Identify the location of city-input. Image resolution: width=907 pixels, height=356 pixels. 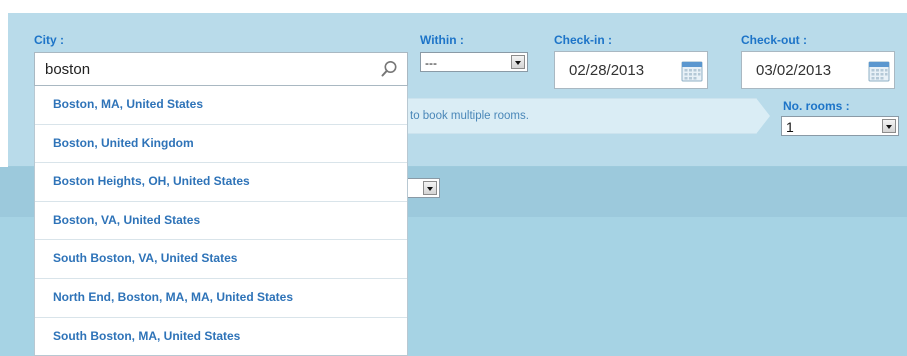
(205, 69).